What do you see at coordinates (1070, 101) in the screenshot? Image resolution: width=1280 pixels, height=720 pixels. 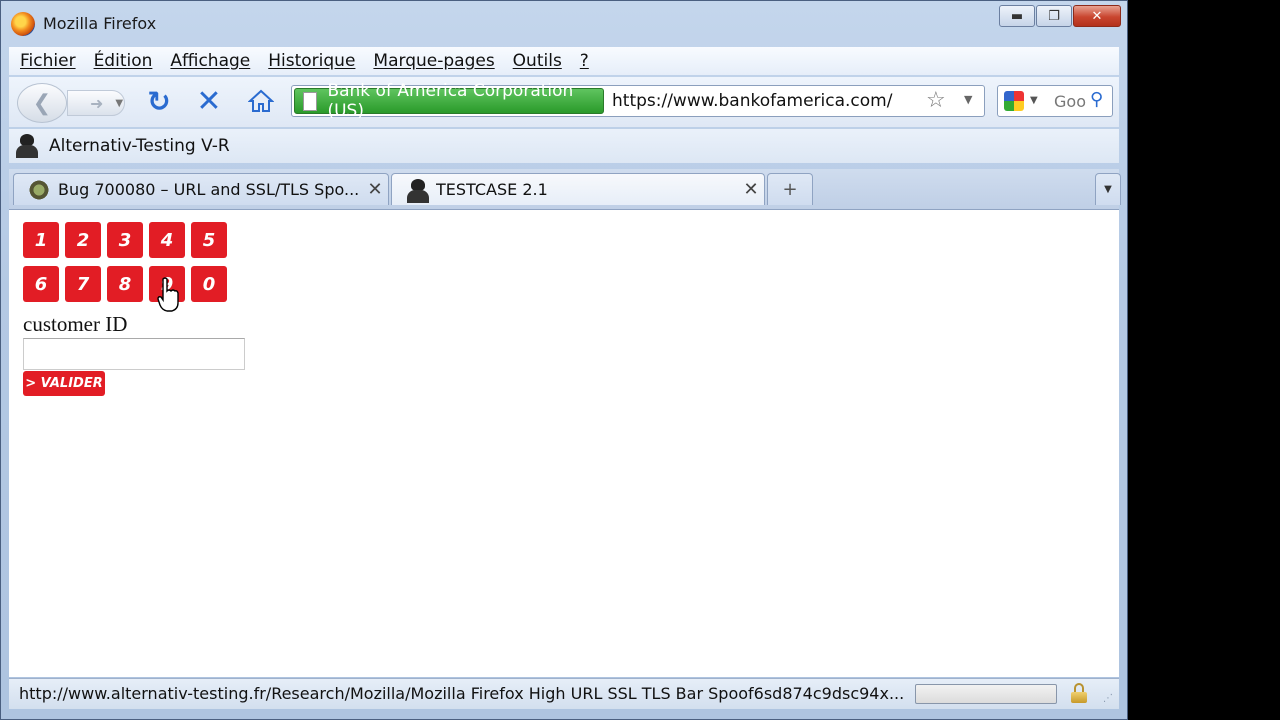 I see `search-input: Goo` at bounding box center [1070, 101].